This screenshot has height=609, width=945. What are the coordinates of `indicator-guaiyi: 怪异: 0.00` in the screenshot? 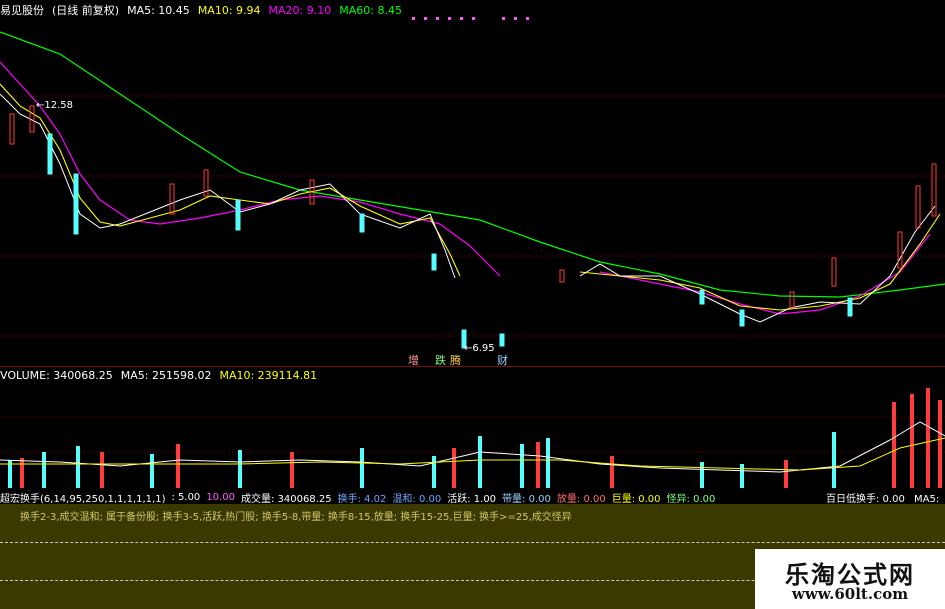 It's located at (691, 499).